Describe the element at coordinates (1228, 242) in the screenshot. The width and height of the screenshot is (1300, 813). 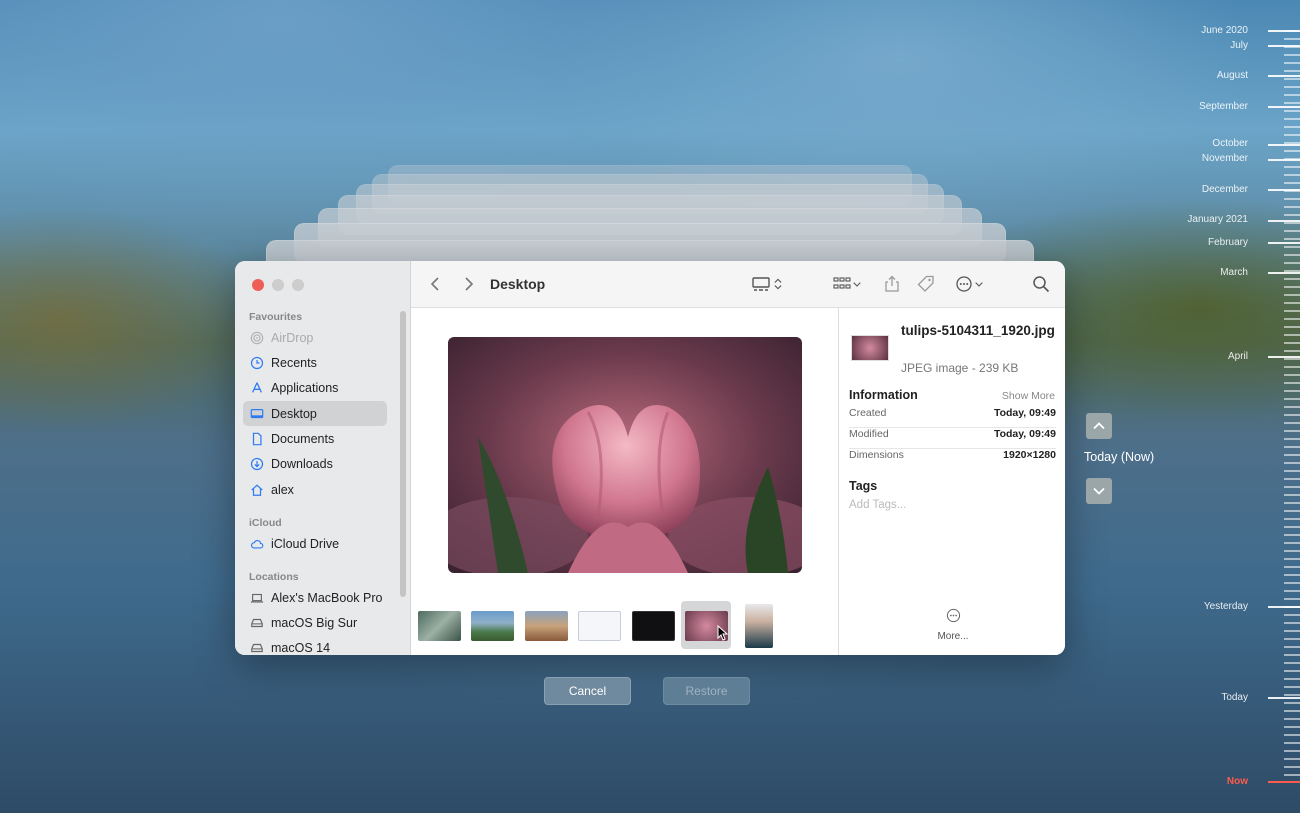
I see `timeline-label: February` at that location.